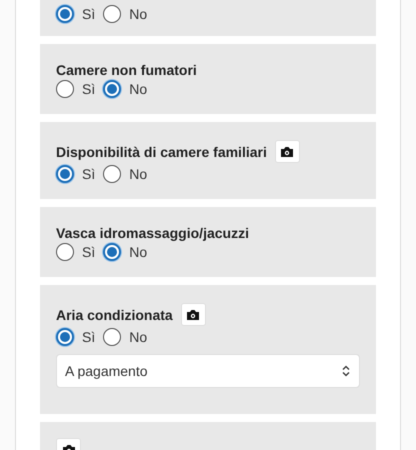  Describe the element at coordinates (114, 314) in the screenshot. I see `section-title: Aria condizionata` at that location.